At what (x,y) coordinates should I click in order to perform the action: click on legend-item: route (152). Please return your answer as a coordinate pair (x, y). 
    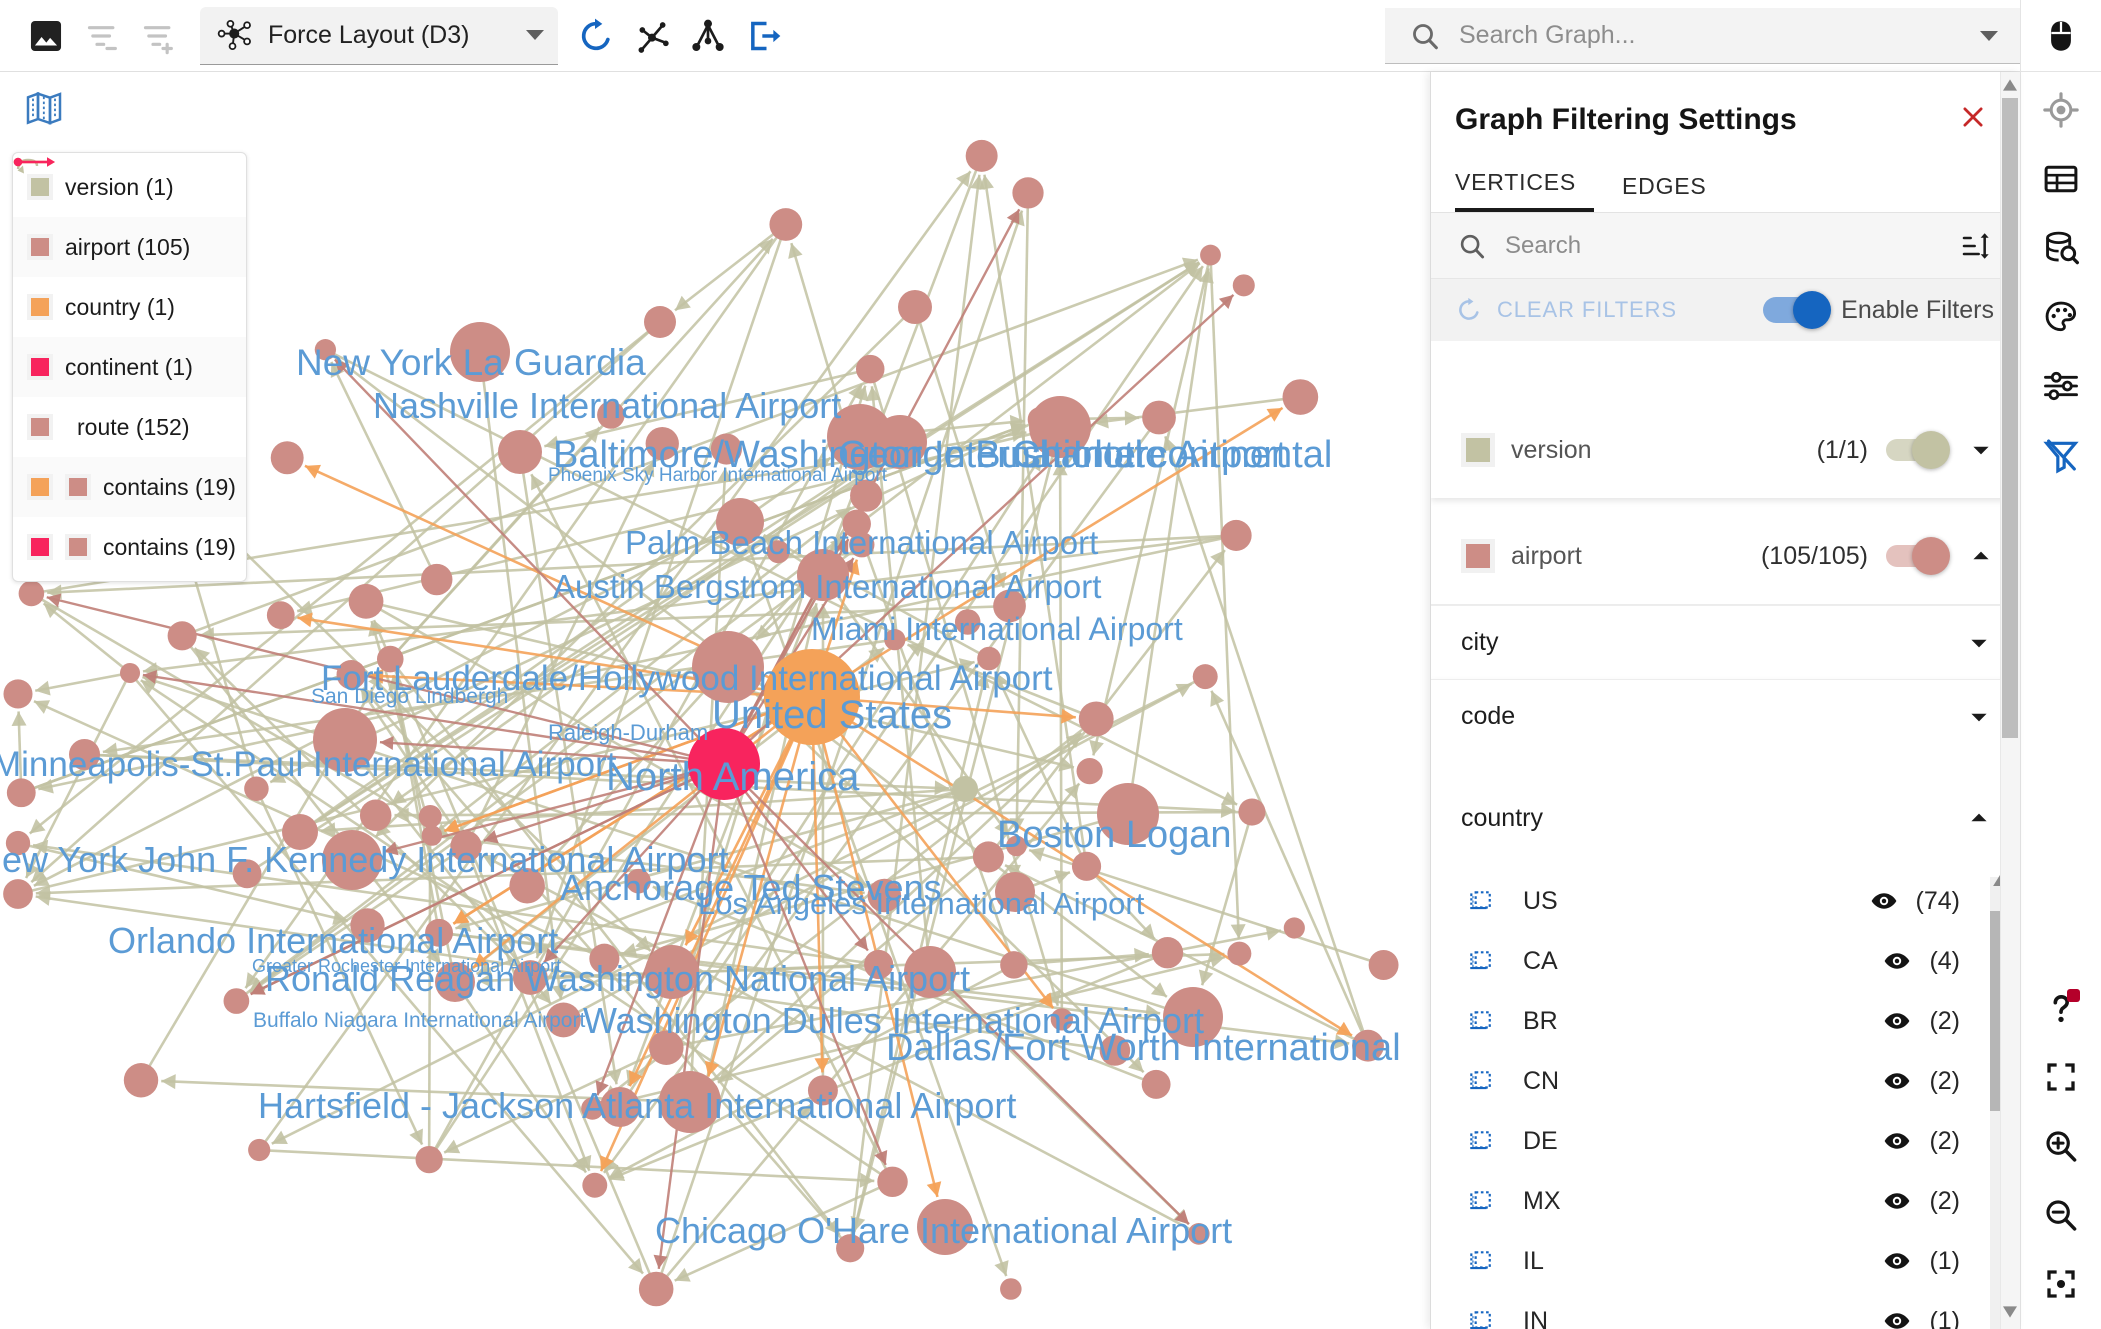
    Looking at the image, I should click on (129, 307).